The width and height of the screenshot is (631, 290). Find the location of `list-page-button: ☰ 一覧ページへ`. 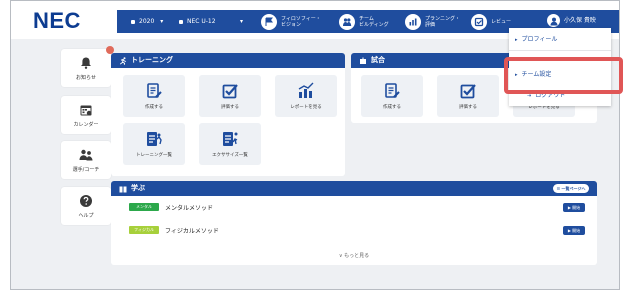

list-page-button: ☰ 一覧ページへ is located at coordinates (571, 188).